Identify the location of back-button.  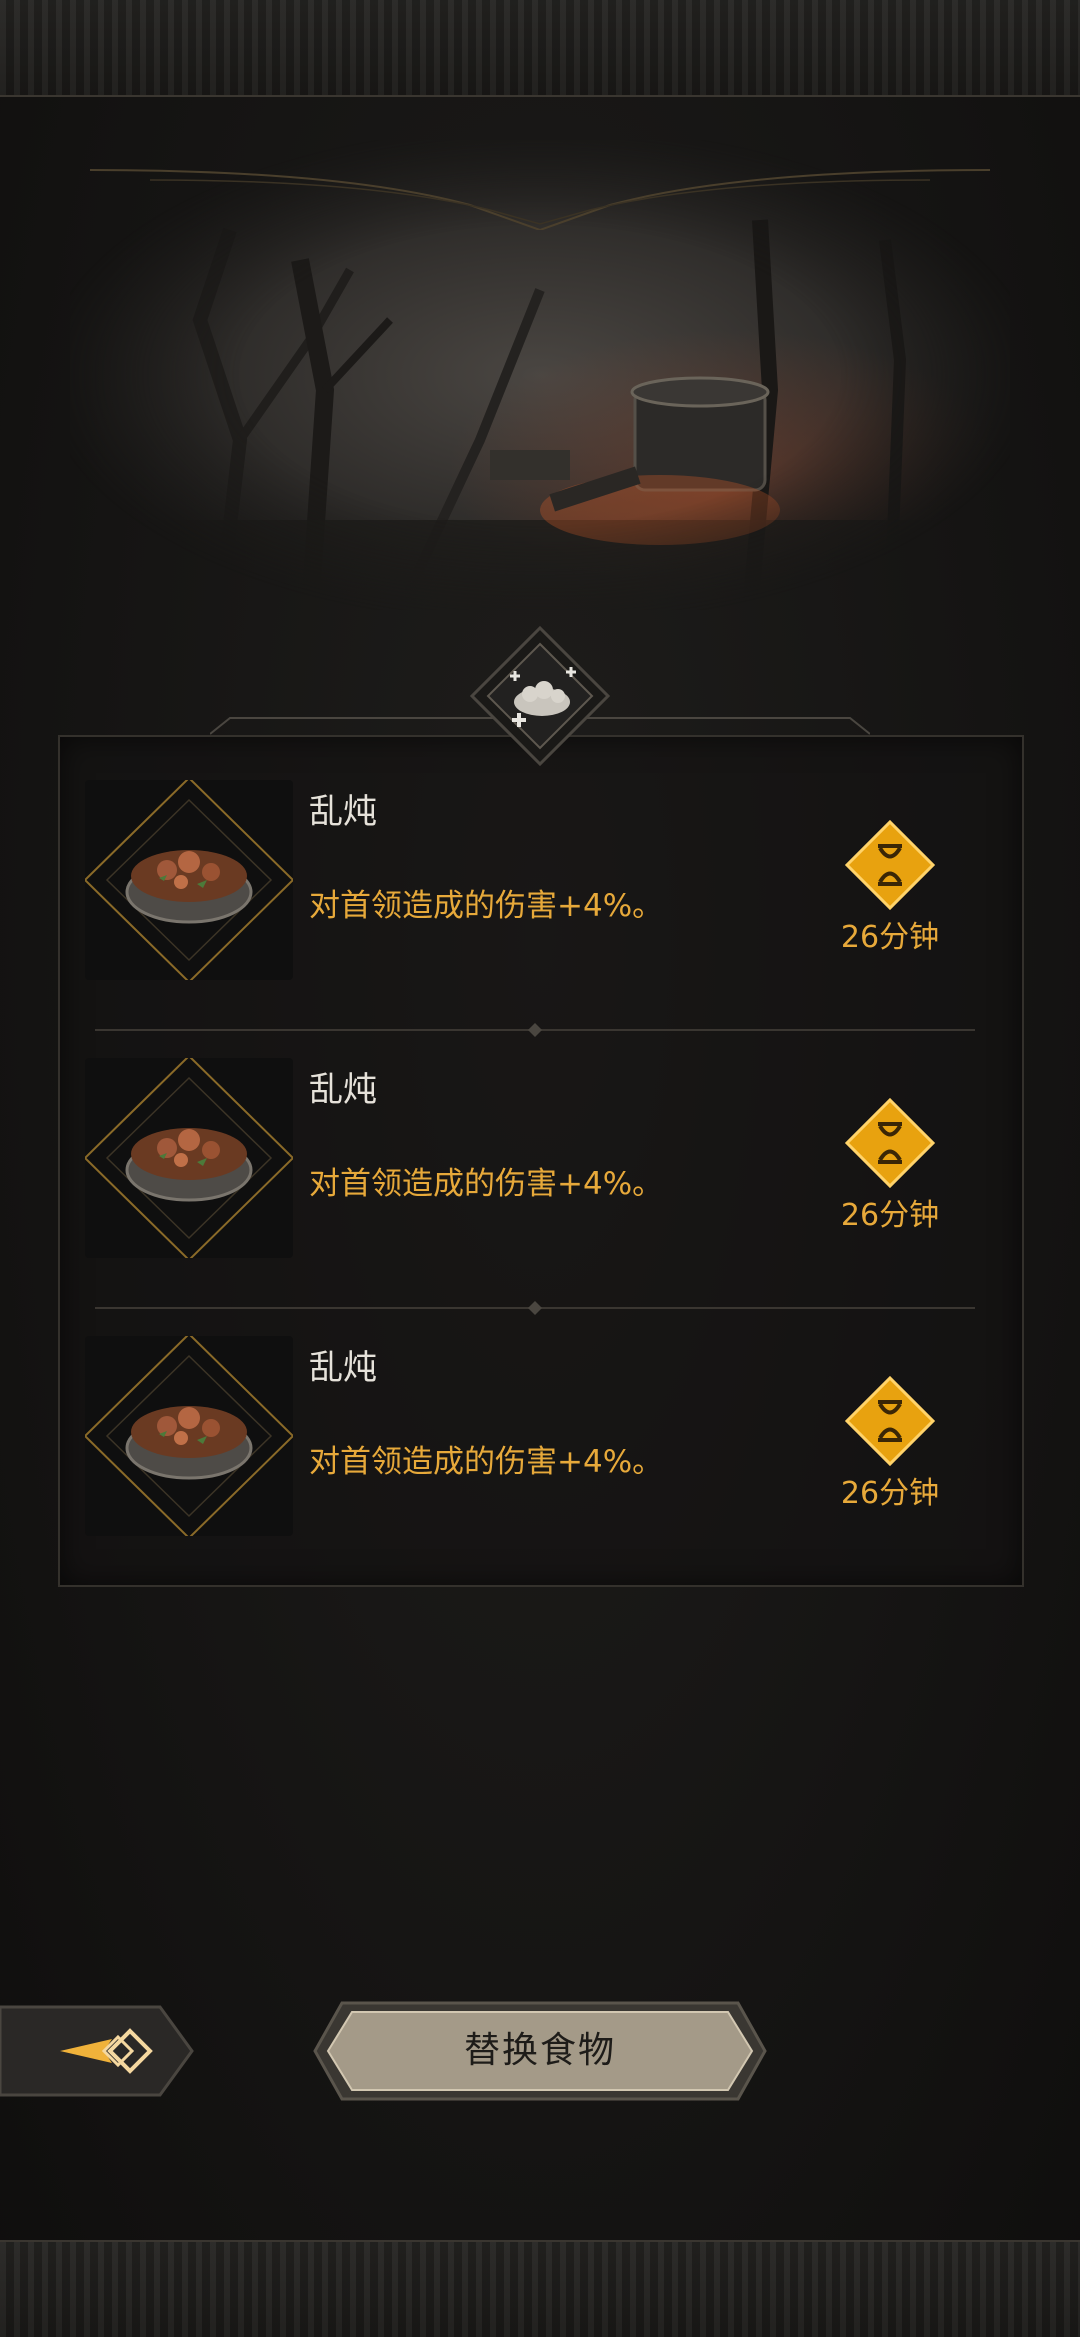
(97, 2051).